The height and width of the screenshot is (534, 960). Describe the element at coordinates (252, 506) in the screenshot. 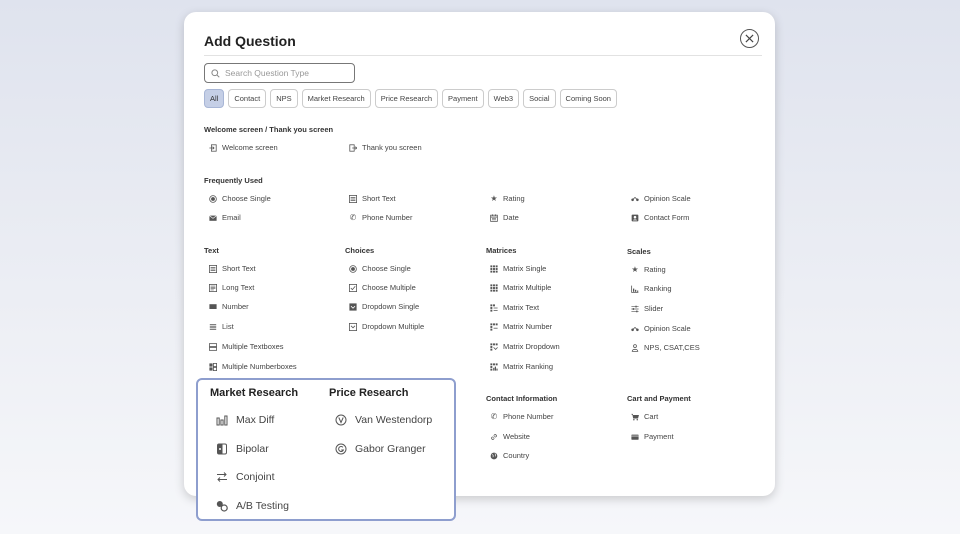

I see `question-ab-testing: A/B Testing` at that location.